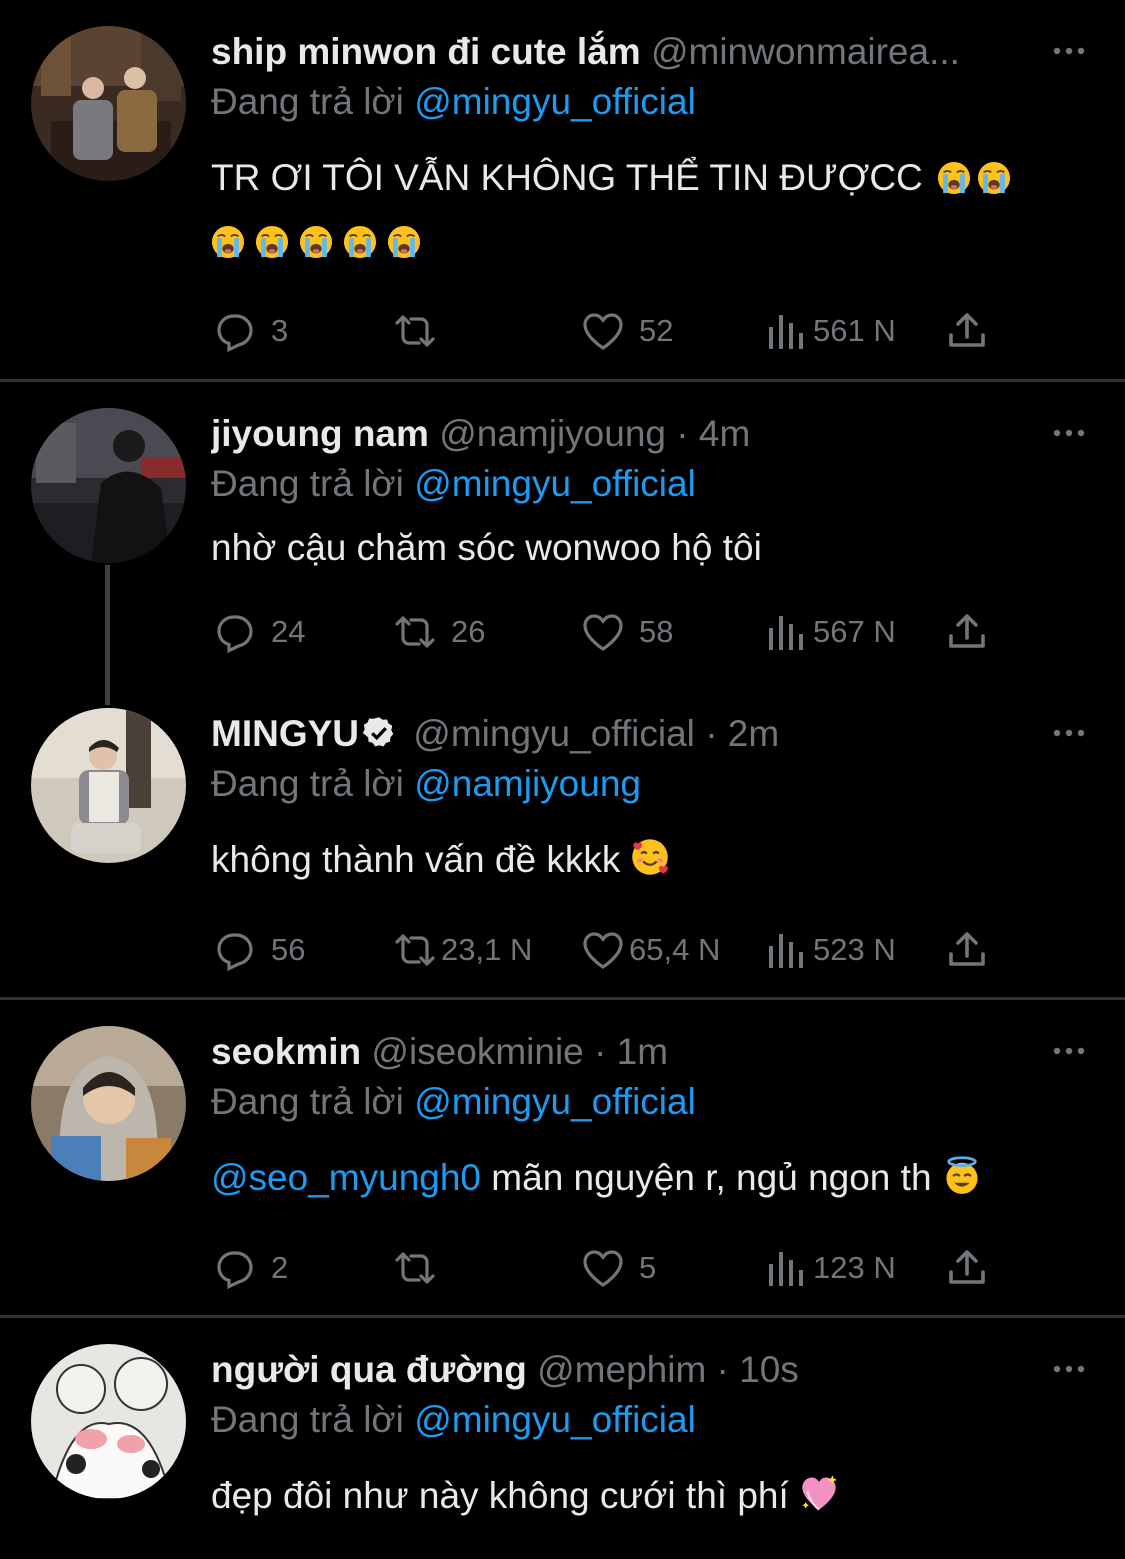  What do you see at coordinates (649, 950) in the screenshot?
I see `like-button: 65,4 N` at bounding box center [649, 950].